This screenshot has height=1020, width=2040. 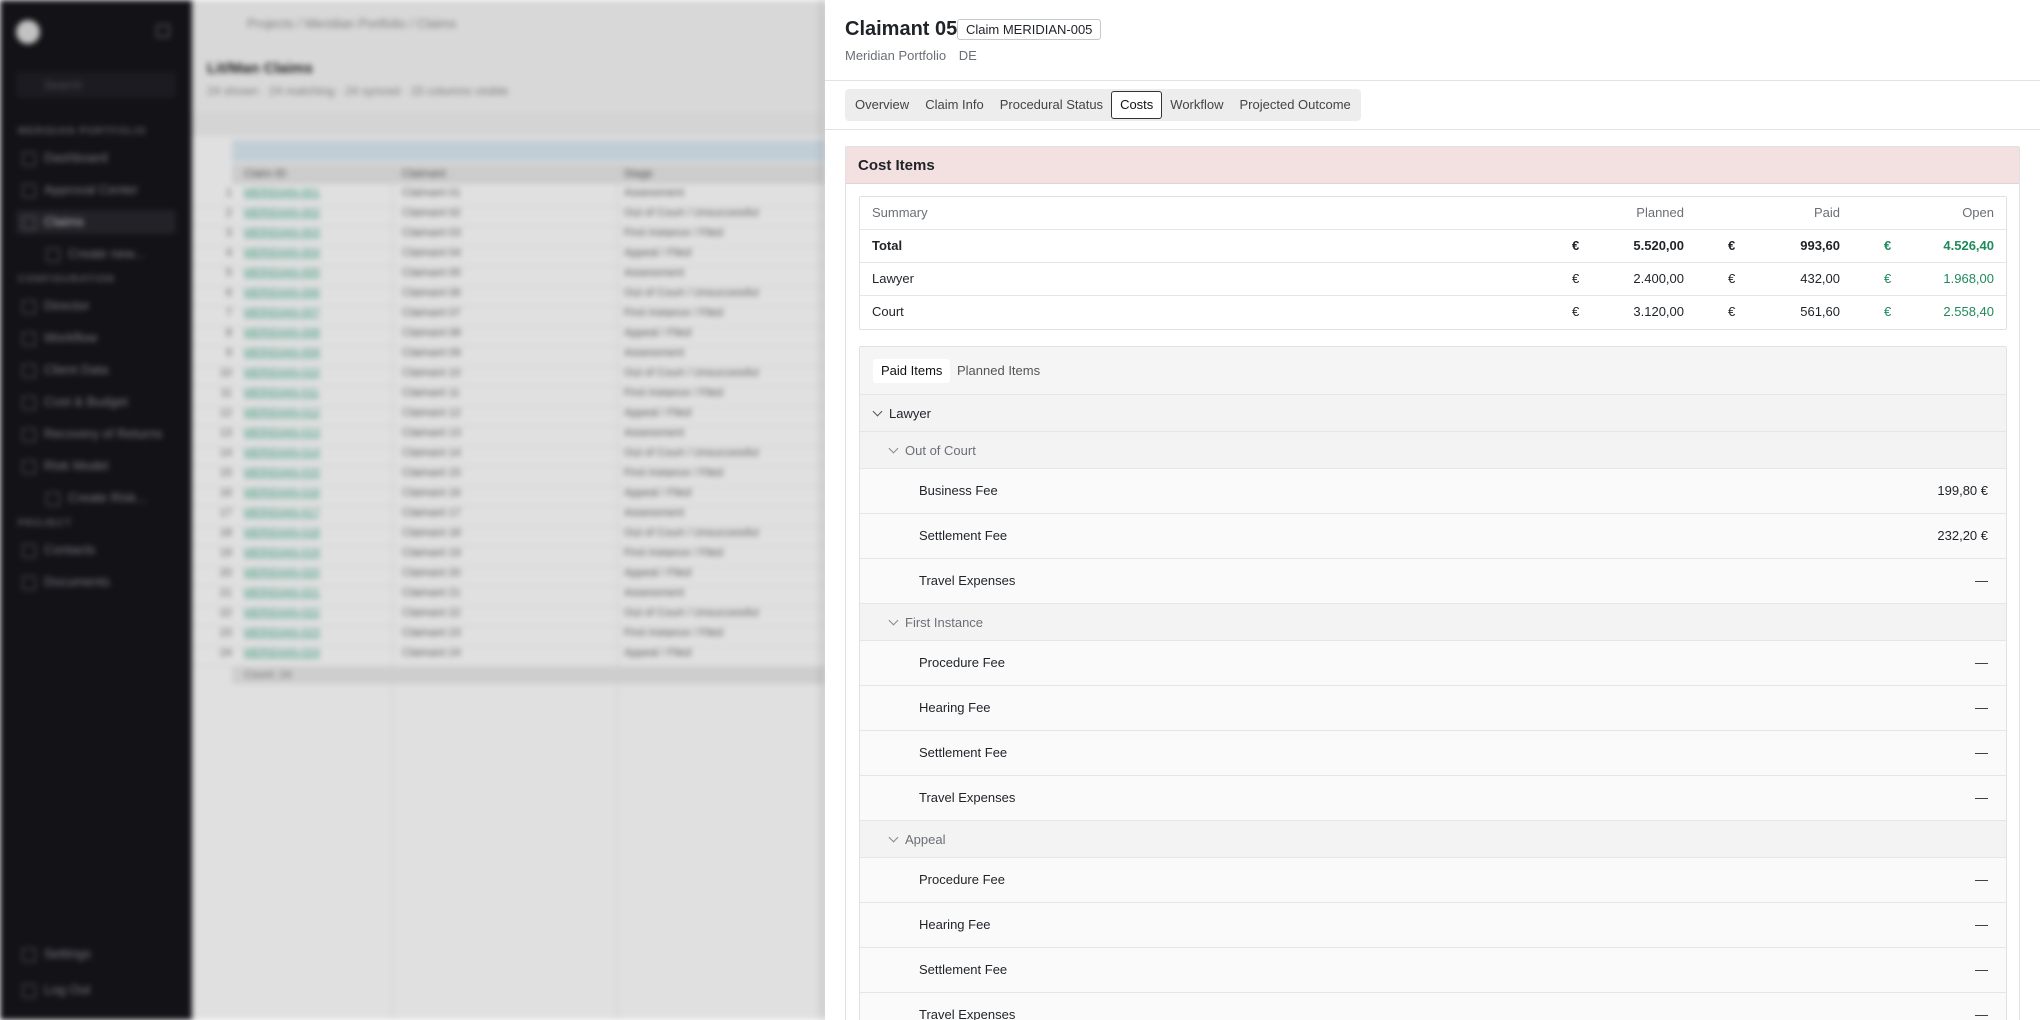 What do you see at coordinates (882, 105) in the screenshot?
I see `tab-overview: Overview` at bounding box center [882, 105].